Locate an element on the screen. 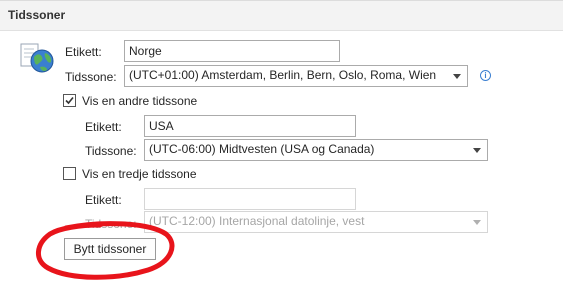 The image size is (563, 285). third-timezone-checkbox is located at coordinates (69, 173).